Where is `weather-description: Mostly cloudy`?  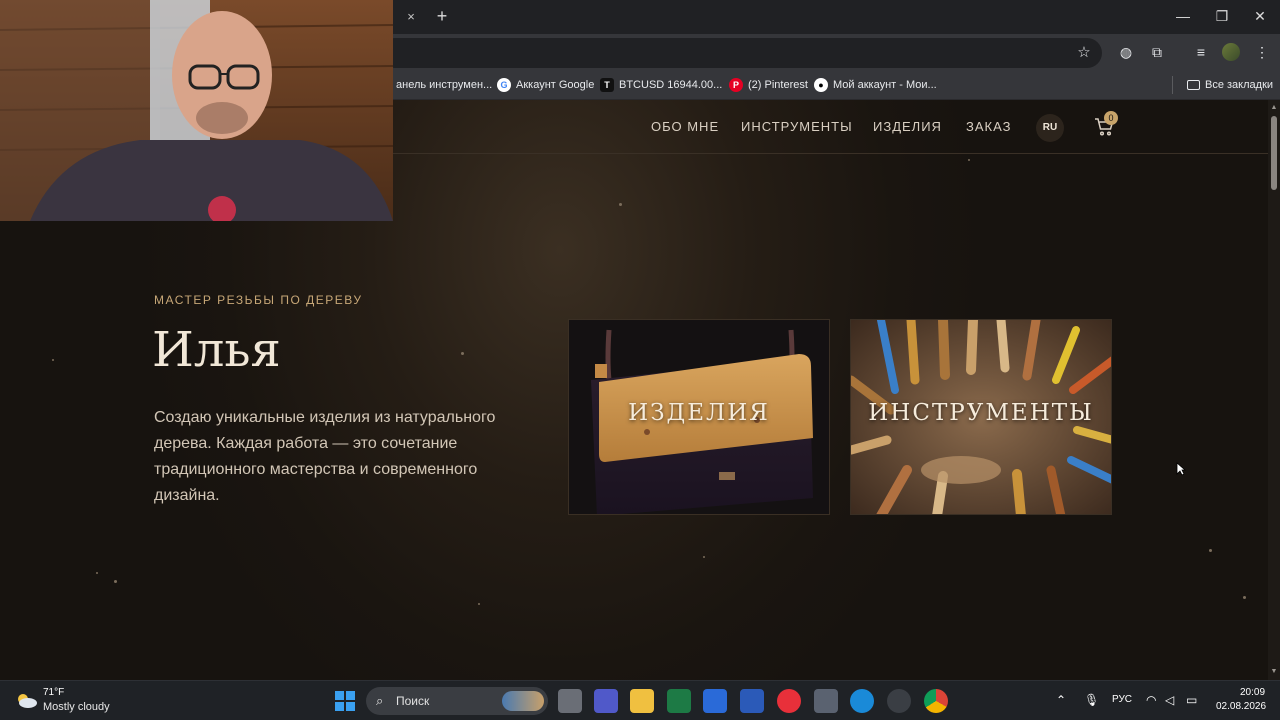 weather-description: Mostly cloudy is located at coordinates (76, 707).